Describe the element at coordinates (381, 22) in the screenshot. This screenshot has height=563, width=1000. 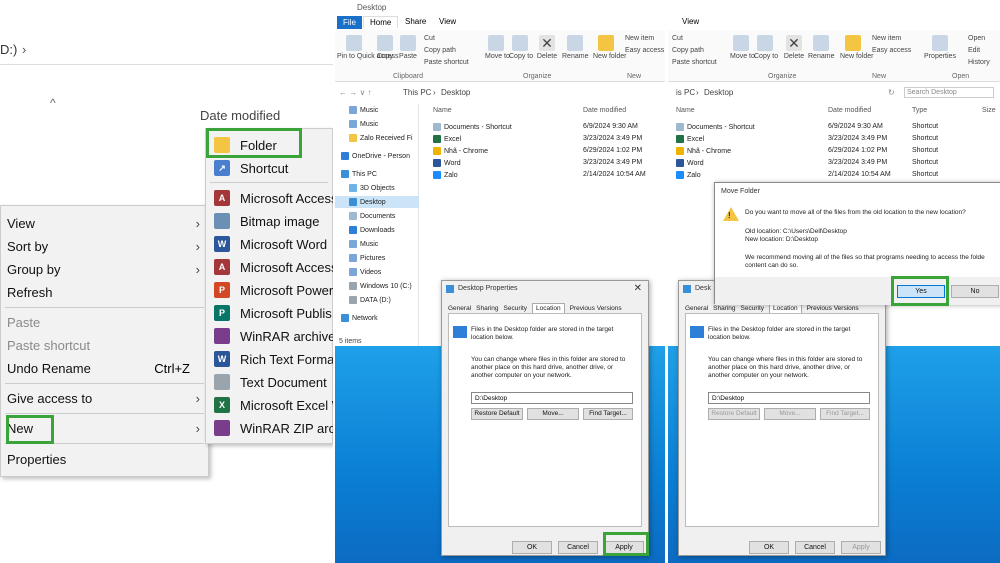
I see `tab-home: Home` at that location.